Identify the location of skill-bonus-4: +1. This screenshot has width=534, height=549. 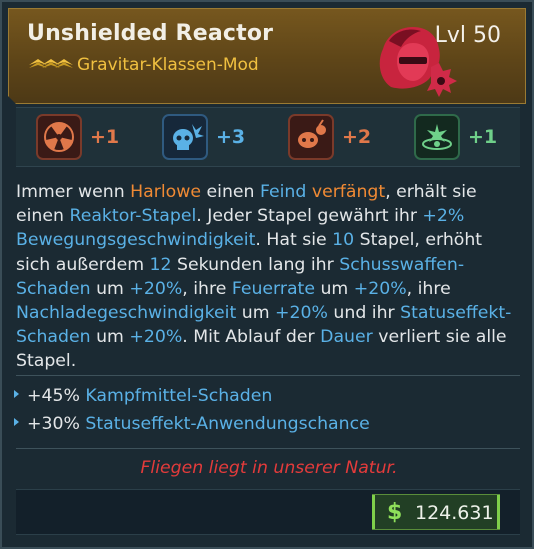
(449, 138).